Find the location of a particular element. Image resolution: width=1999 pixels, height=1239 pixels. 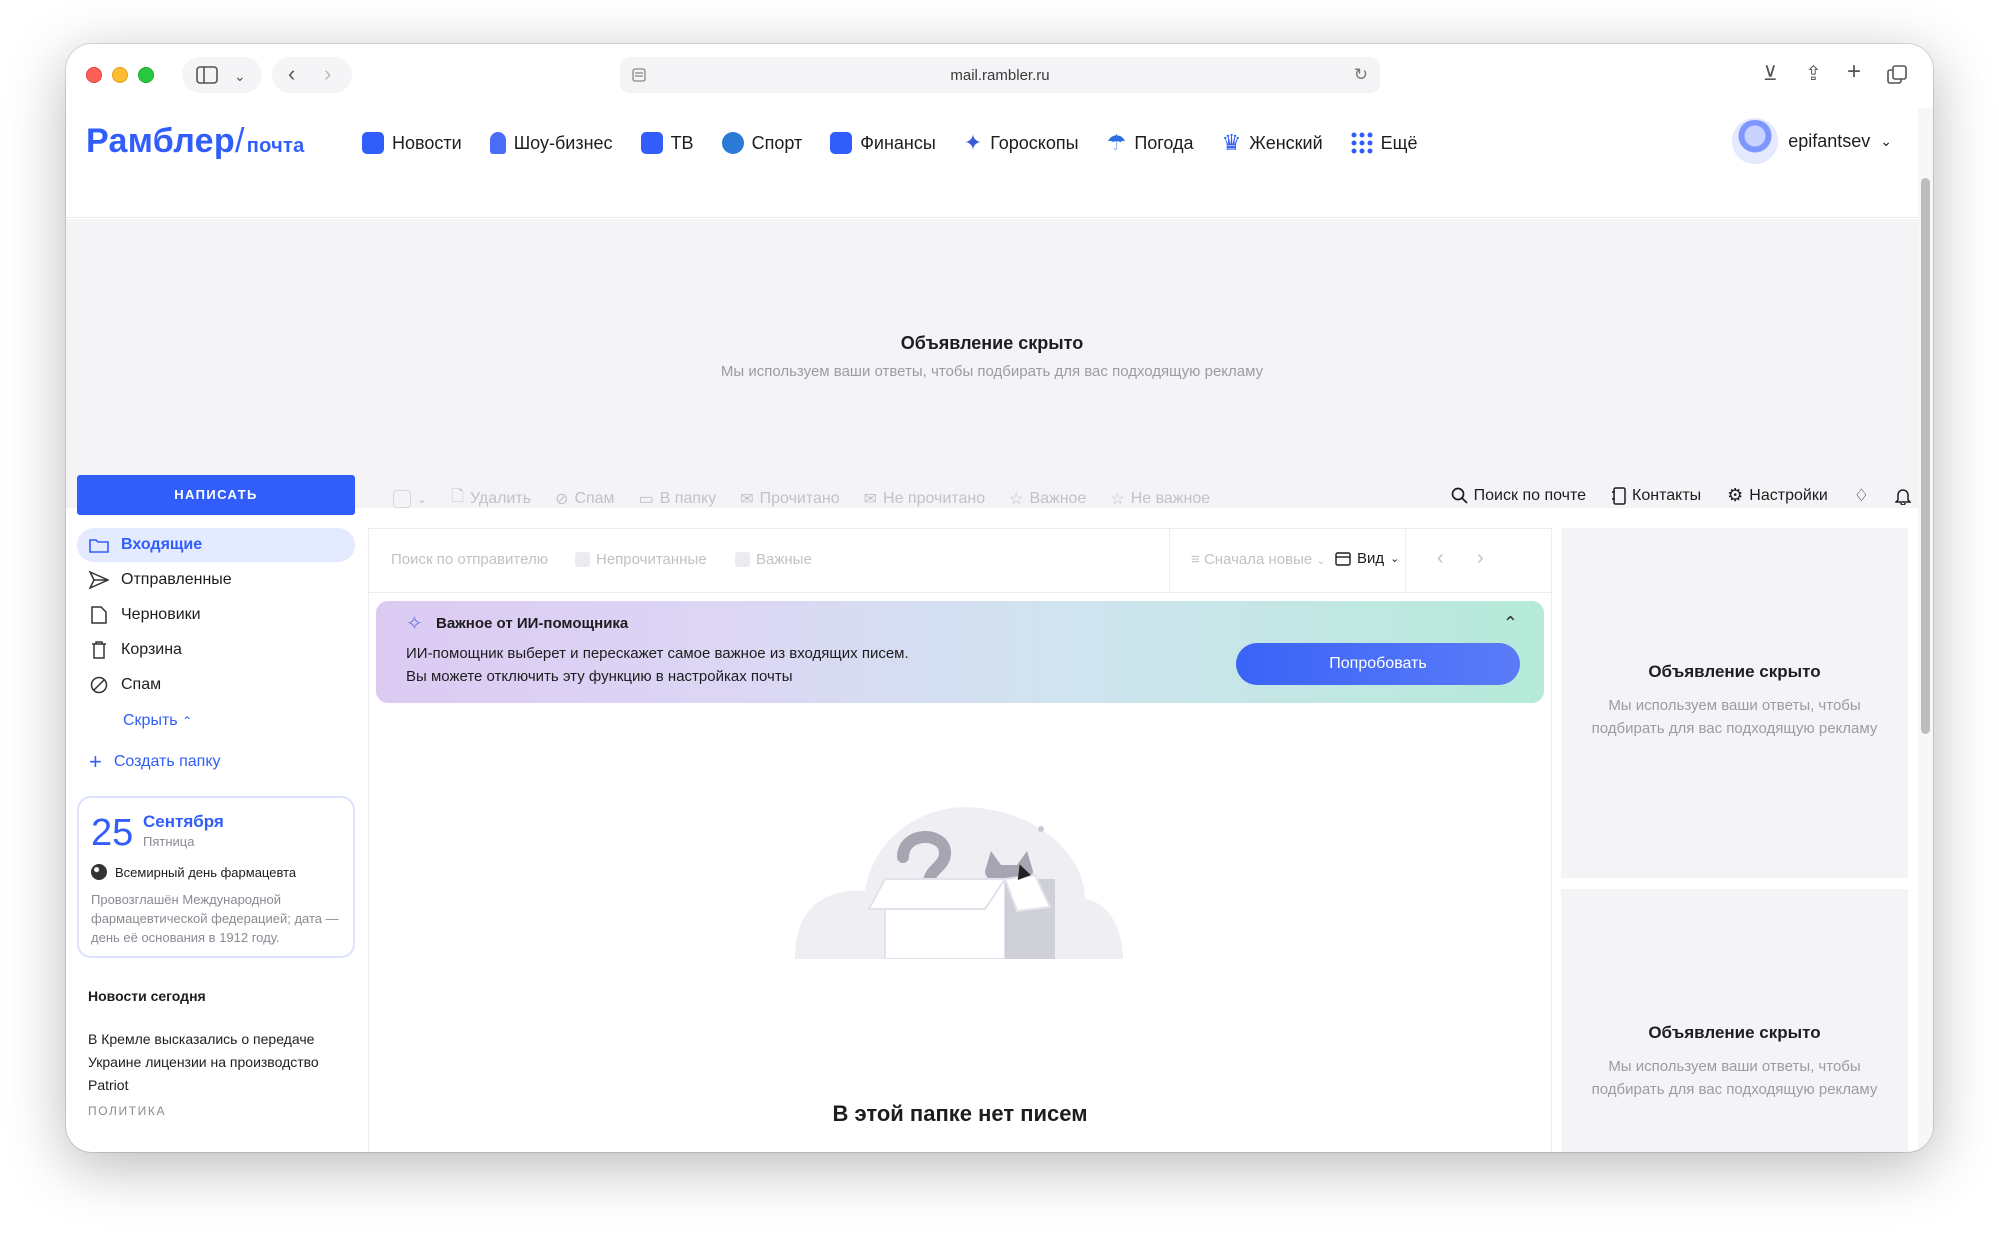

filter-divider is located at coordinates (1405, 561).